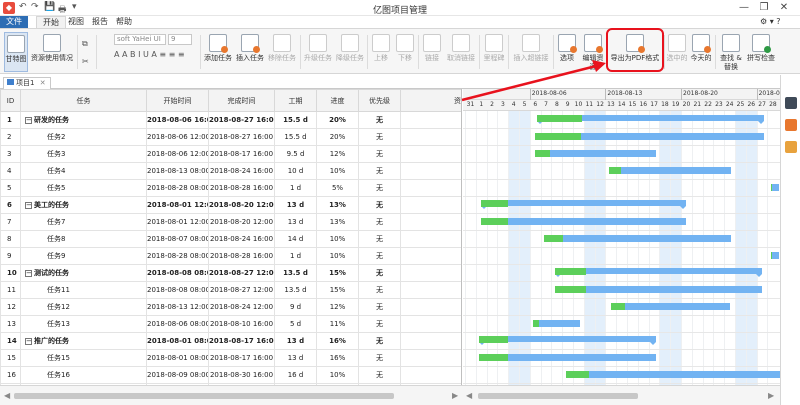  Describe the element at coordinates (295, 239) in the screenshot. I see `task-duration-cell: 14 d` at that location.